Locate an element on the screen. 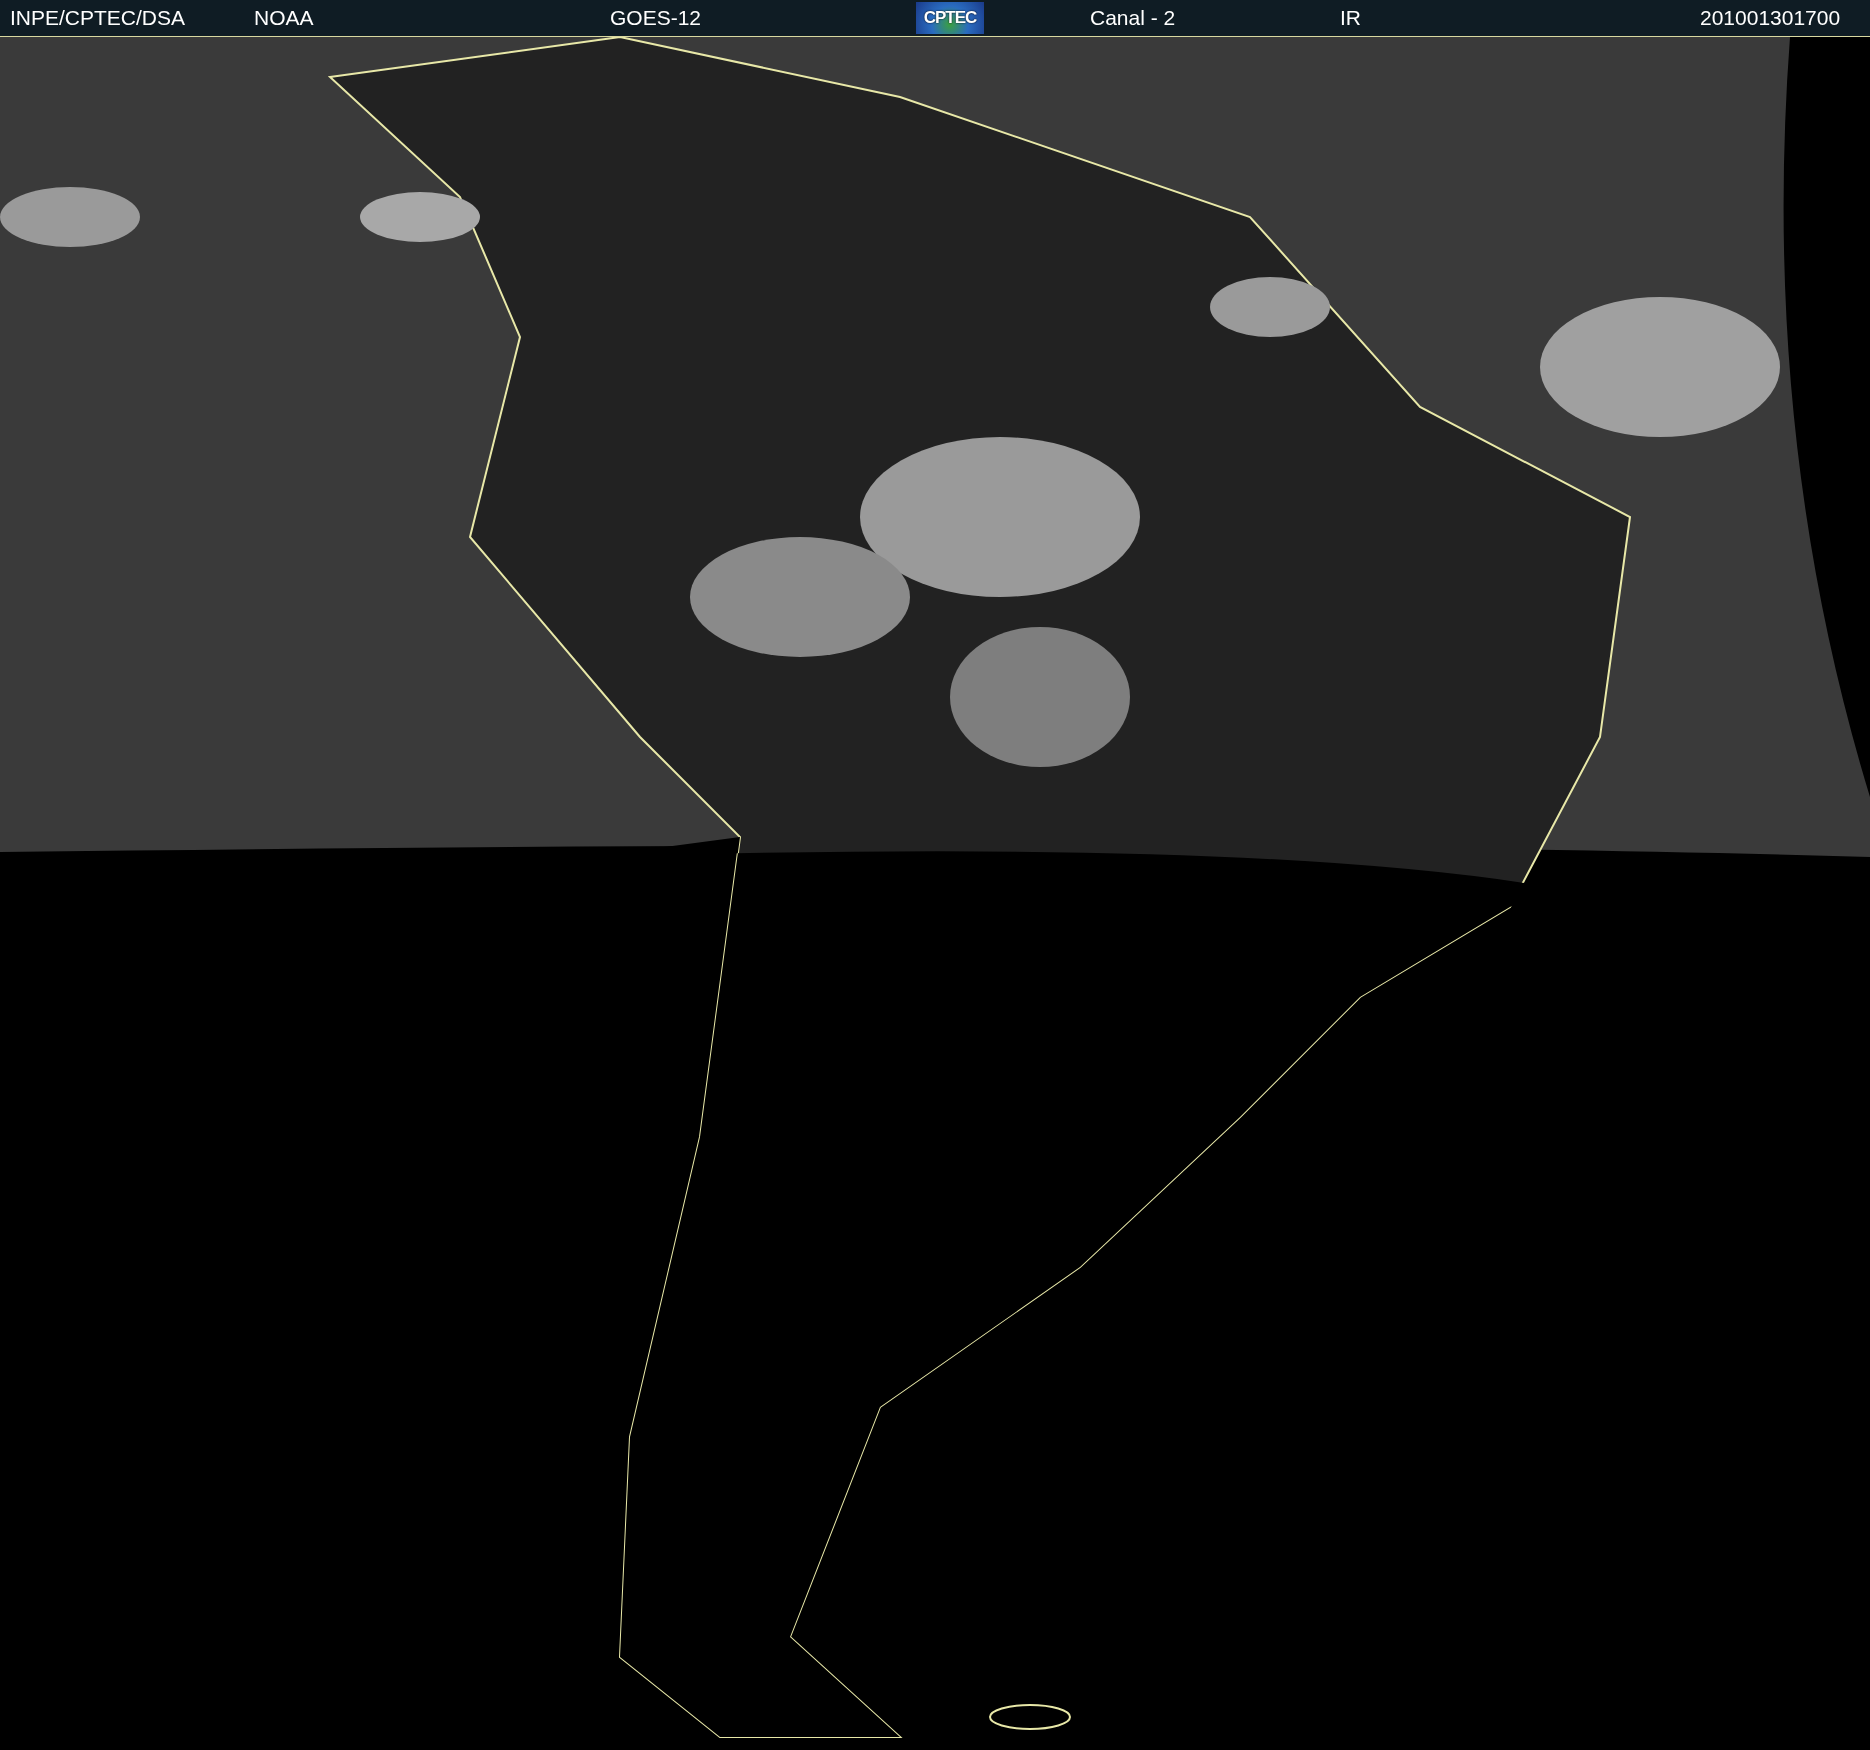  timestamp-label: 201001301700 is located at coordinates (1770, 18).